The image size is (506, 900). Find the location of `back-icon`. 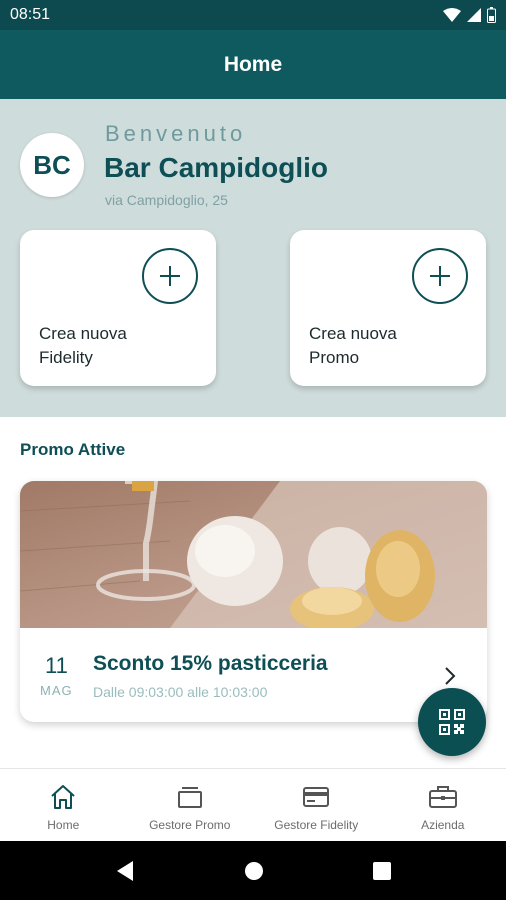

back-icon is located at coordinates (125, 871).